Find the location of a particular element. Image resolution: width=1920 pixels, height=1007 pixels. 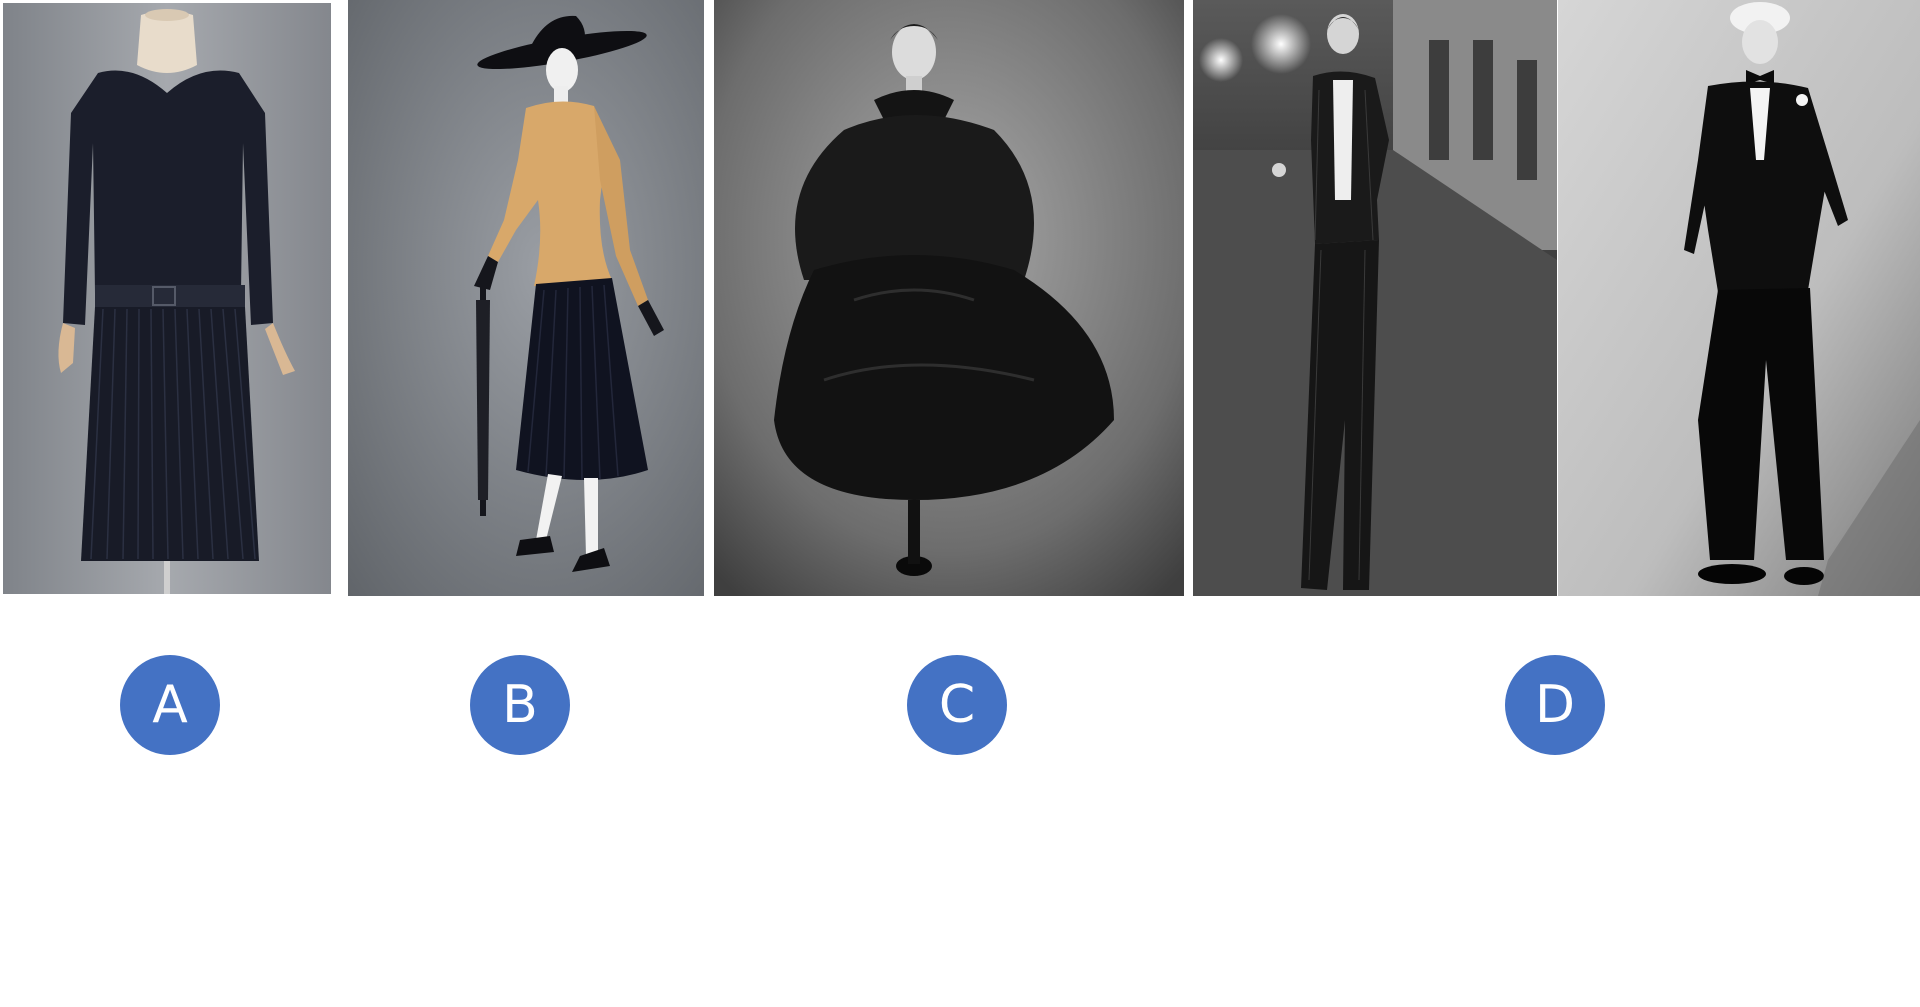

photo-b-bar-suit is located at coordinates (526, 298).